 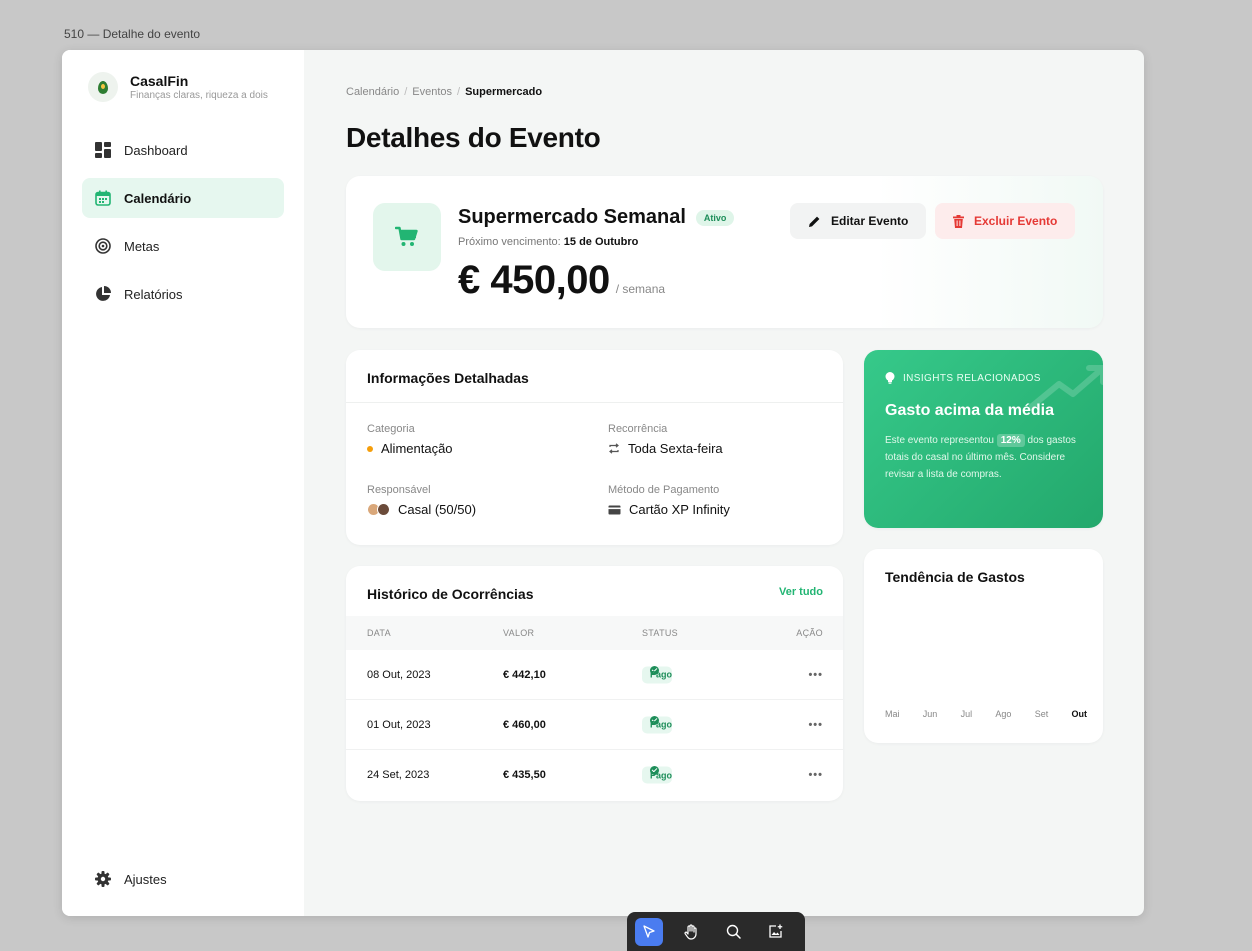 What do you see at coordinates (614, 510) in the screenshot?
I see `credit-card-icon` at bounding box center [614, 510].